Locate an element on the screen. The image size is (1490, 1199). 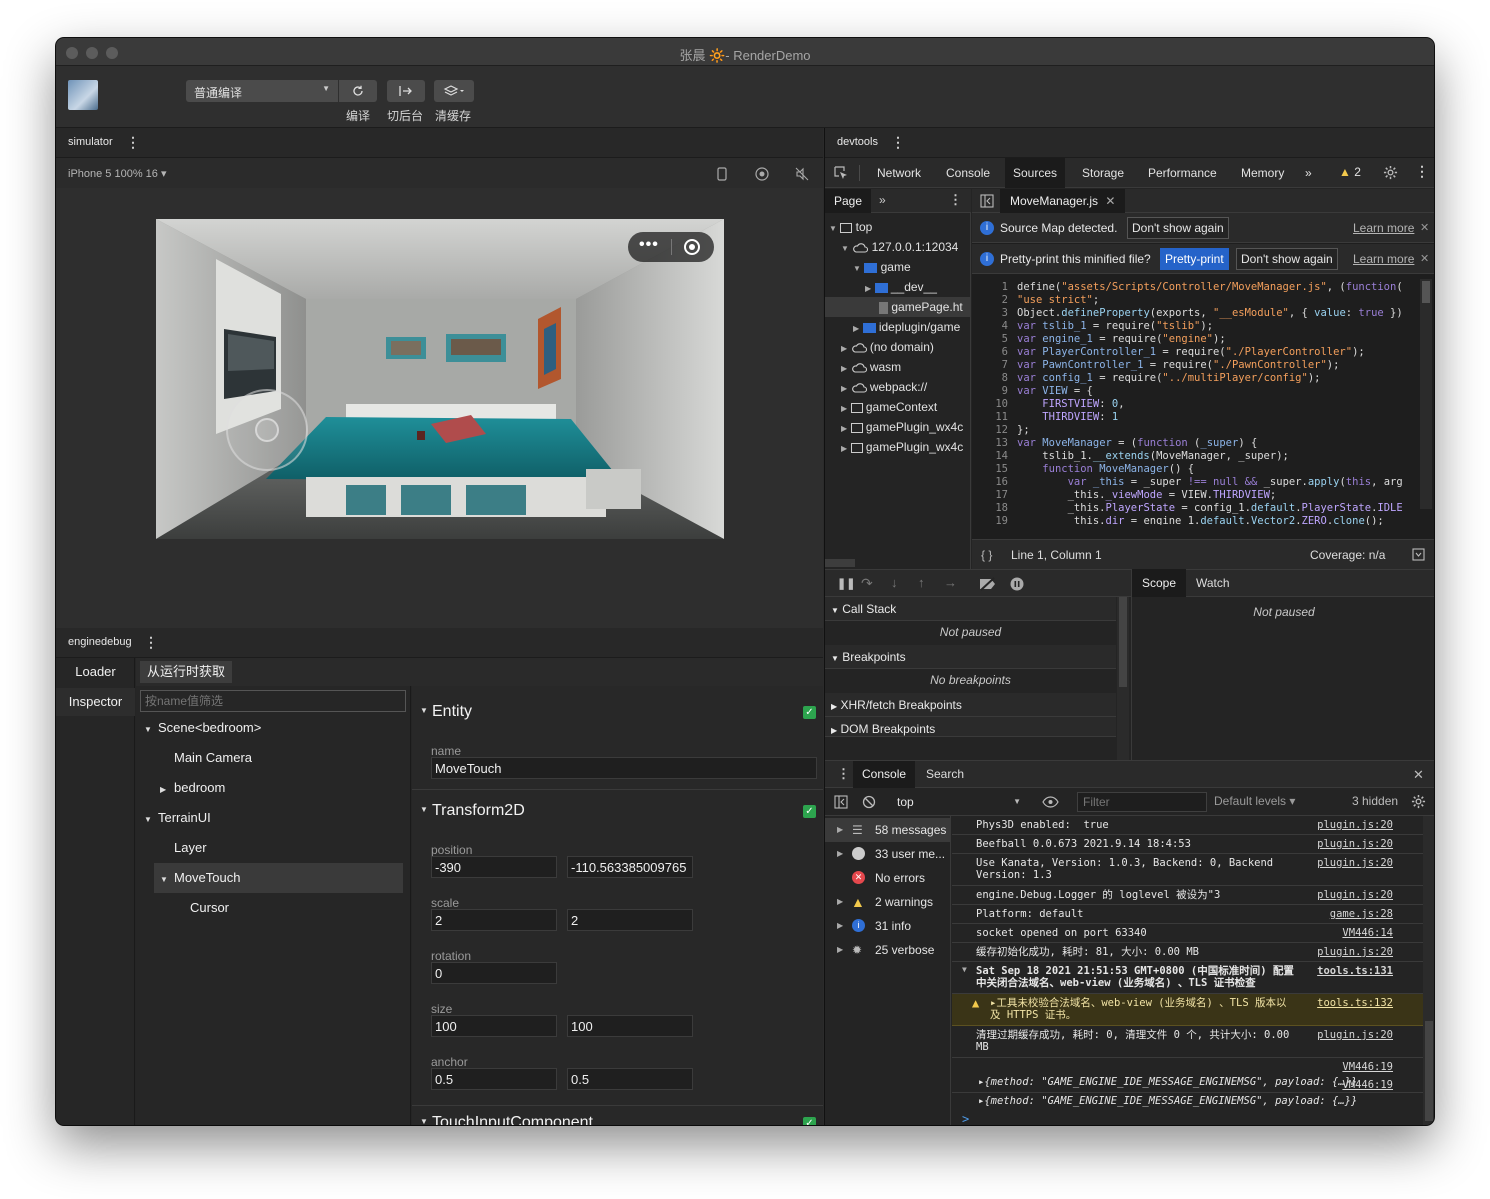
menu-capsule: ••• is located at coordinates (671, 247).